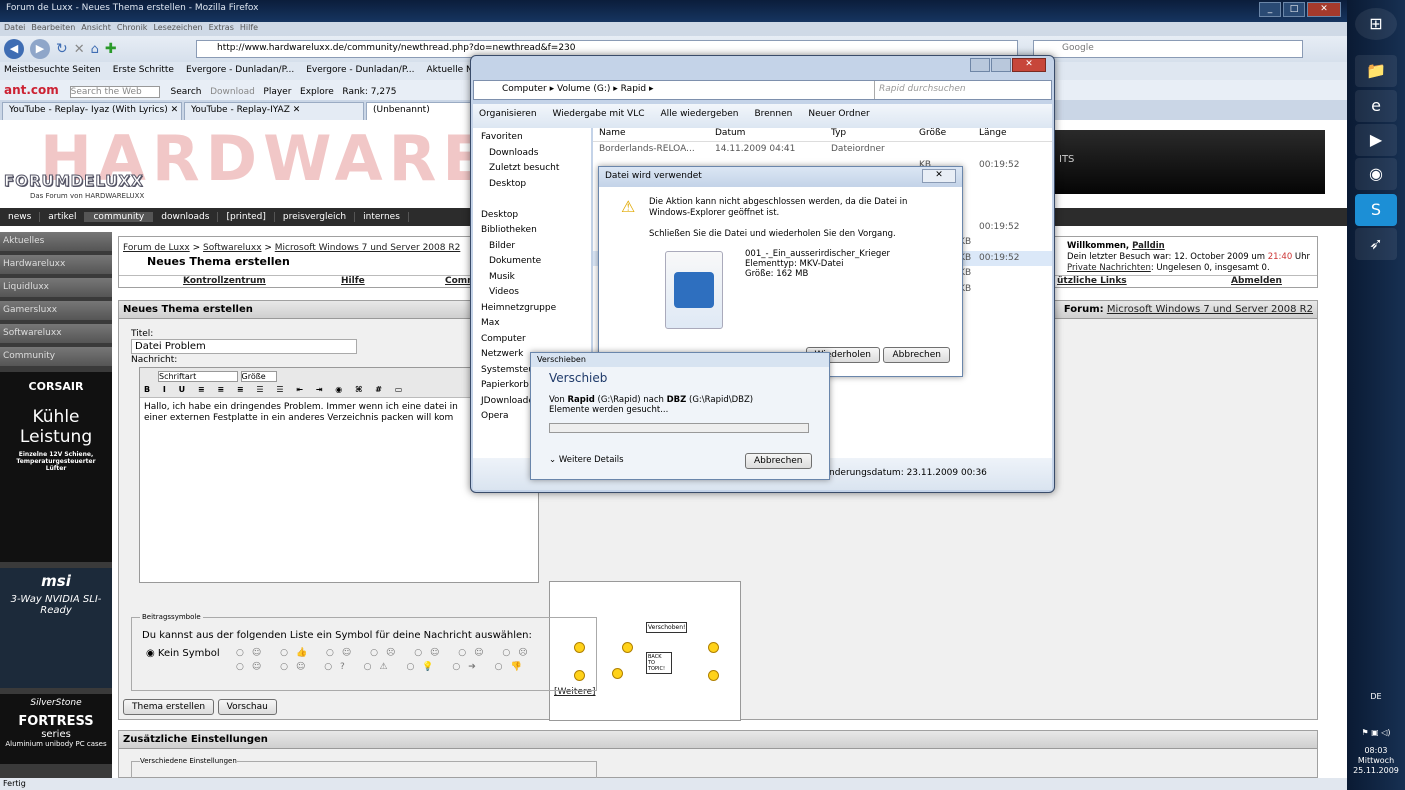  I want to click on organize-button: Organisieren, so click(508, 116).